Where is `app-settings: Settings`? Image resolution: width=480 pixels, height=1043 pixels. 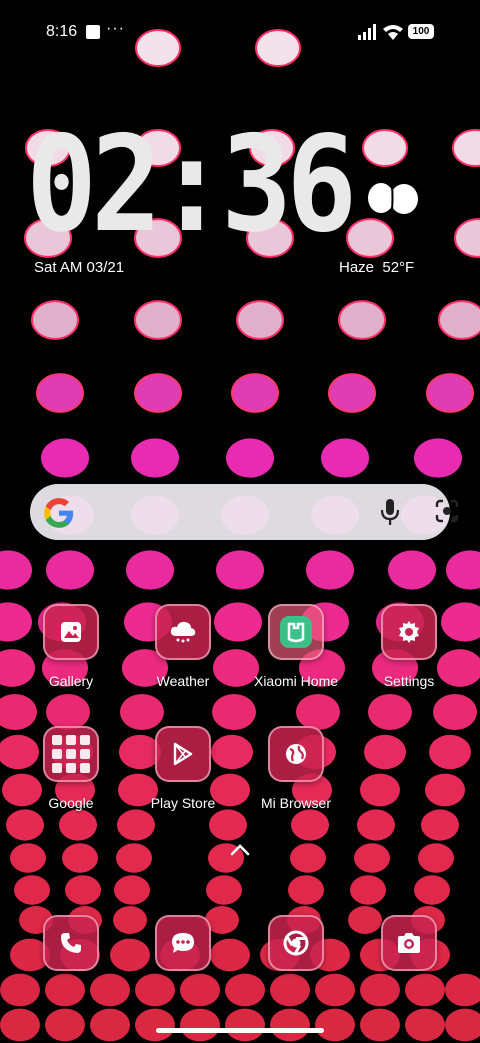
app-settings: Settings is located at coordinates (409, 646).